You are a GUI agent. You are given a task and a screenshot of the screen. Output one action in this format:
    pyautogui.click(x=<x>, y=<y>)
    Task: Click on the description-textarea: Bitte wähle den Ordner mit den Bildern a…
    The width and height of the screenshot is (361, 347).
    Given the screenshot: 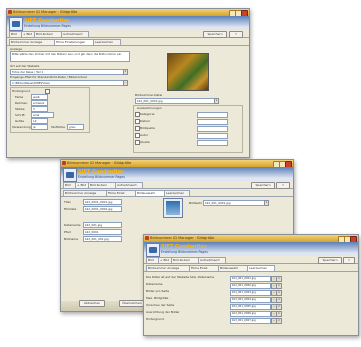 What is the action you would take?
    pyautogui.click(x=70, y=56)
    